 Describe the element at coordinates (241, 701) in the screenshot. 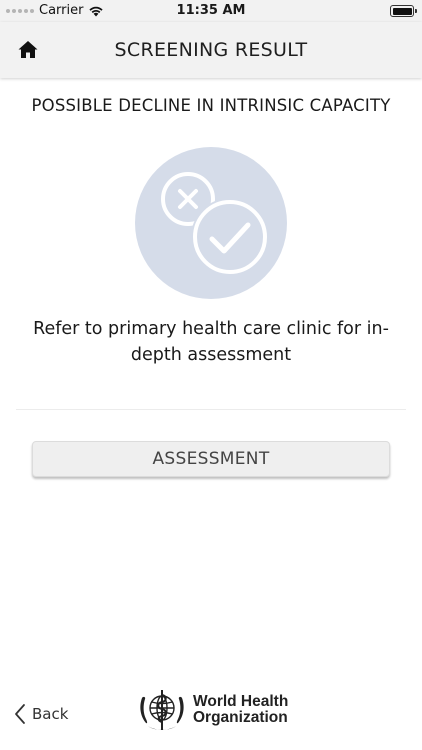

I see `who-name-line1: World Health` at that location.